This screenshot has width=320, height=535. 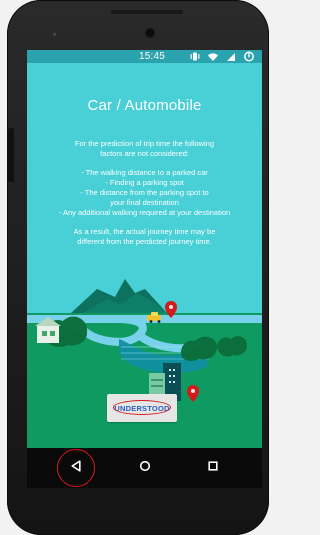 I want to click on home-icon, so click(x=145, y=468).